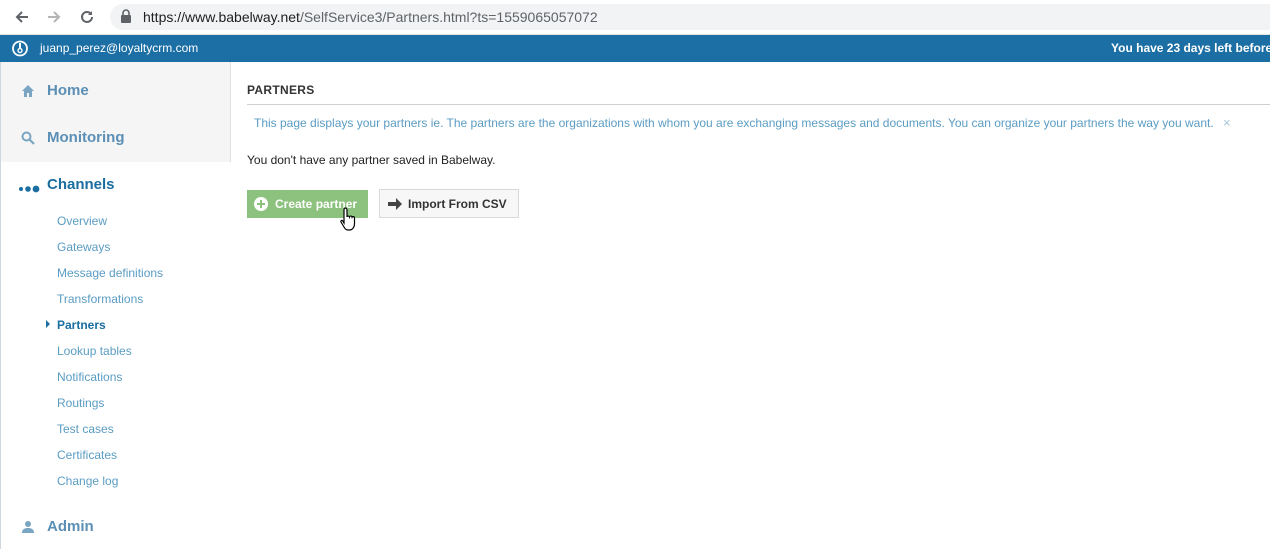  I want to click on sidebar-subitem-partners: Partners, so click(81, 325).